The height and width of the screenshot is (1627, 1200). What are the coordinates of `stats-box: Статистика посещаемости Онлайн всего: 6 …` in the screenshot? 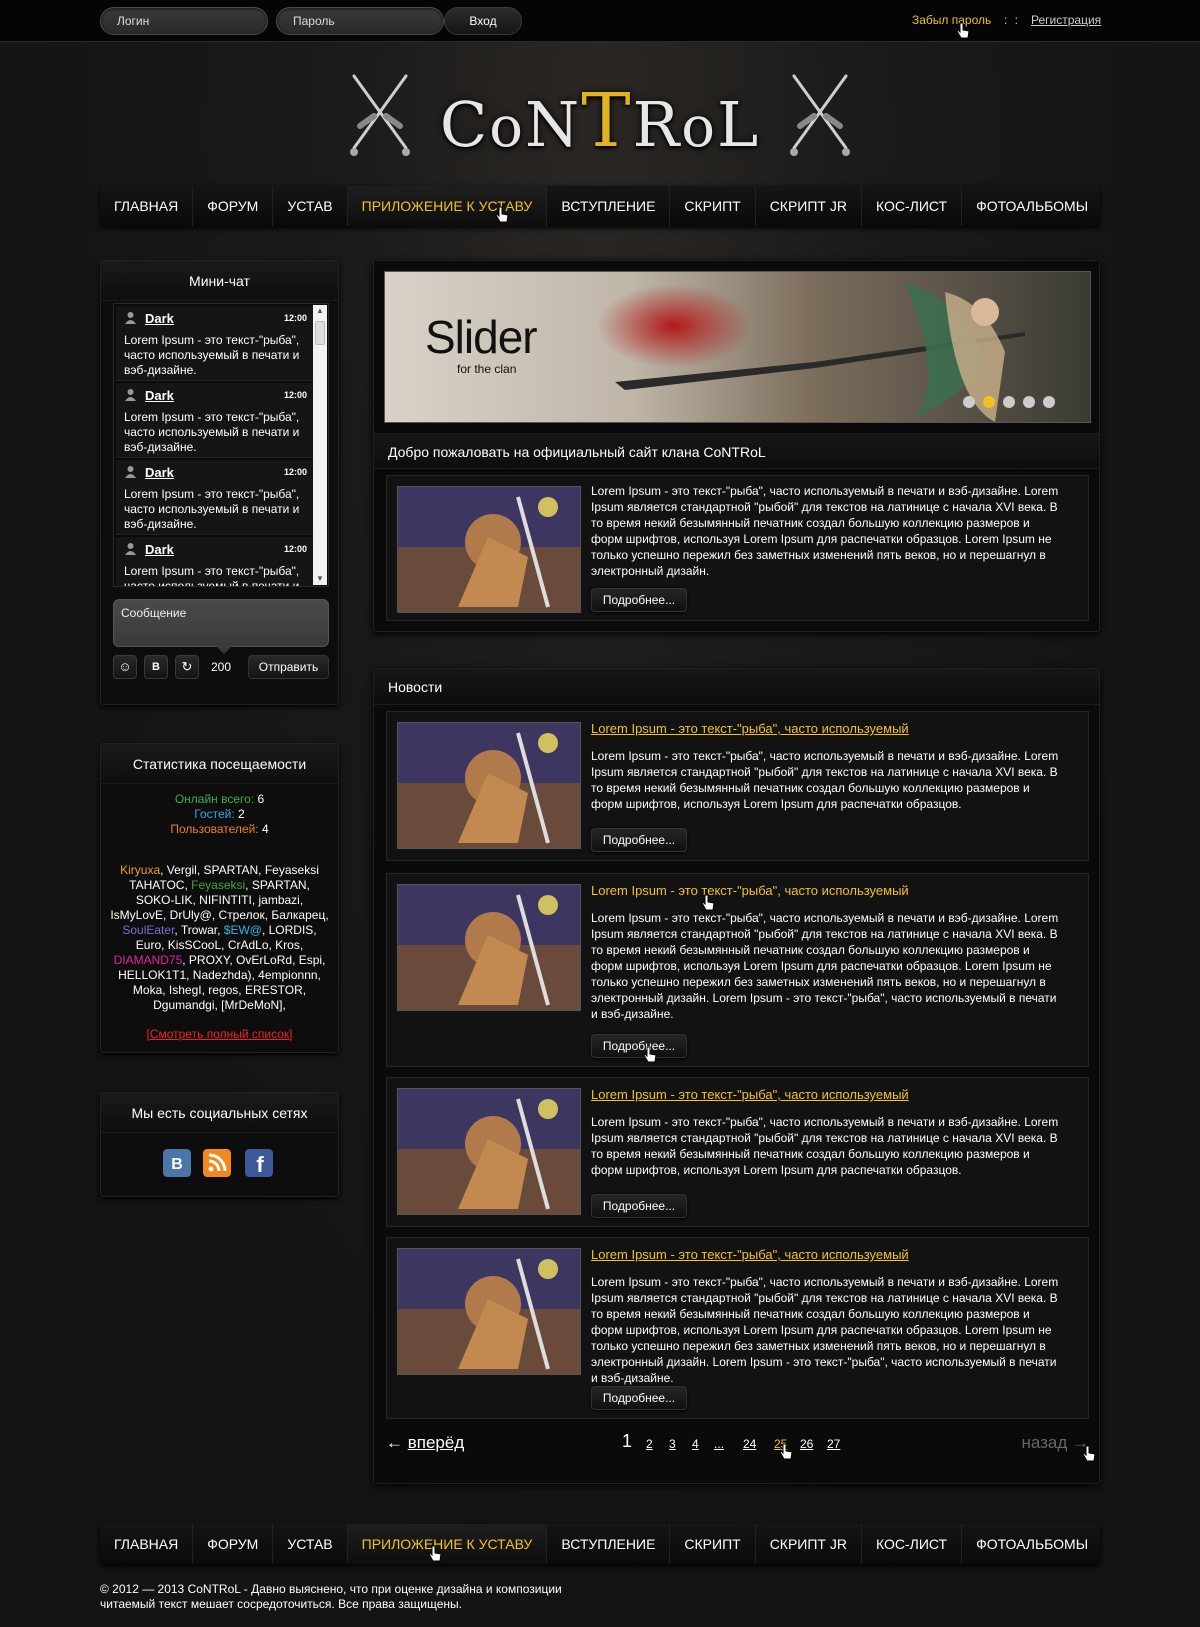 It's located at (219, 898).